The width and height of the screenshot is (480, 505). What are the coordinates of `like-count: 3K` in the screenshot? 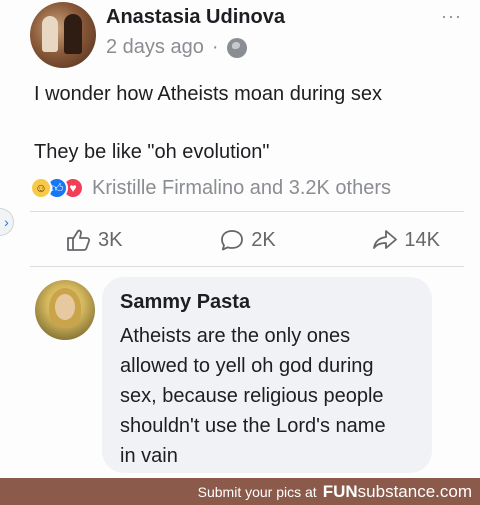 It's located at (110, 239).